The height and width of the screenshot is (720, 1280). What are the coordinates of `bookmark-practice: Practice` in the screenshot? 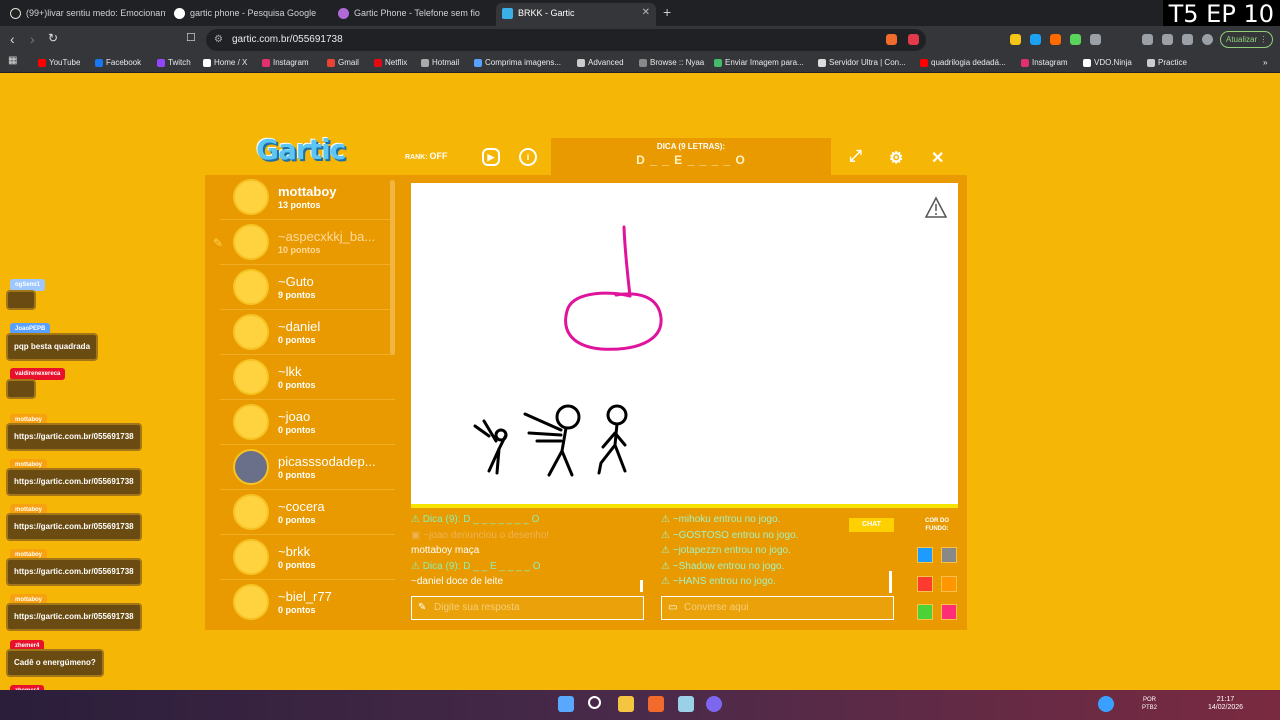 It's located at (1167, 63).